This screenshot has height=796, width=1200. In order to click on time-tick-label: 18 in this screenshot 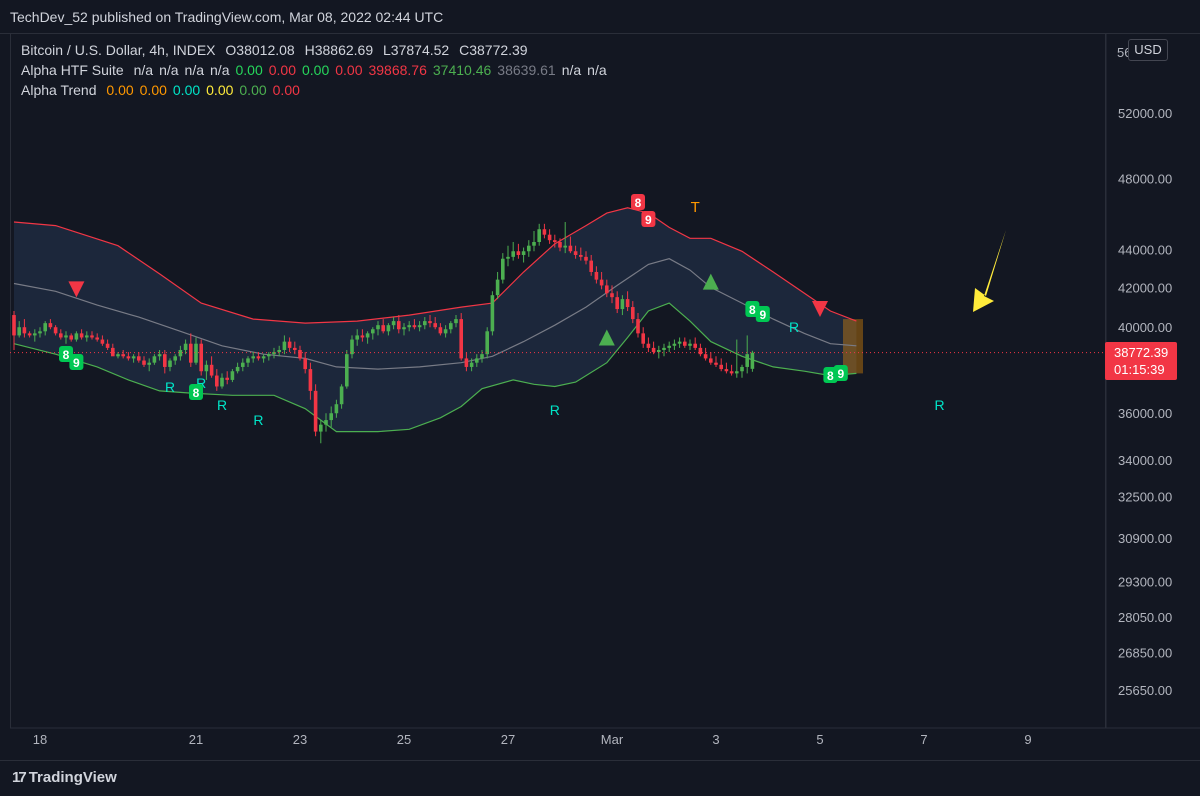, I will do `click(40, 739)`.